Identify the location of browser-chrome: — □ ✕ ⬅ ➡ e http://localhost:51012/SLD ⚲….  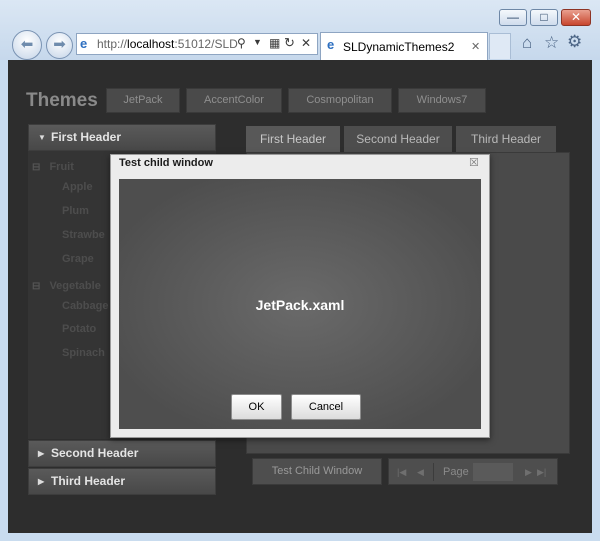
(300, 30).